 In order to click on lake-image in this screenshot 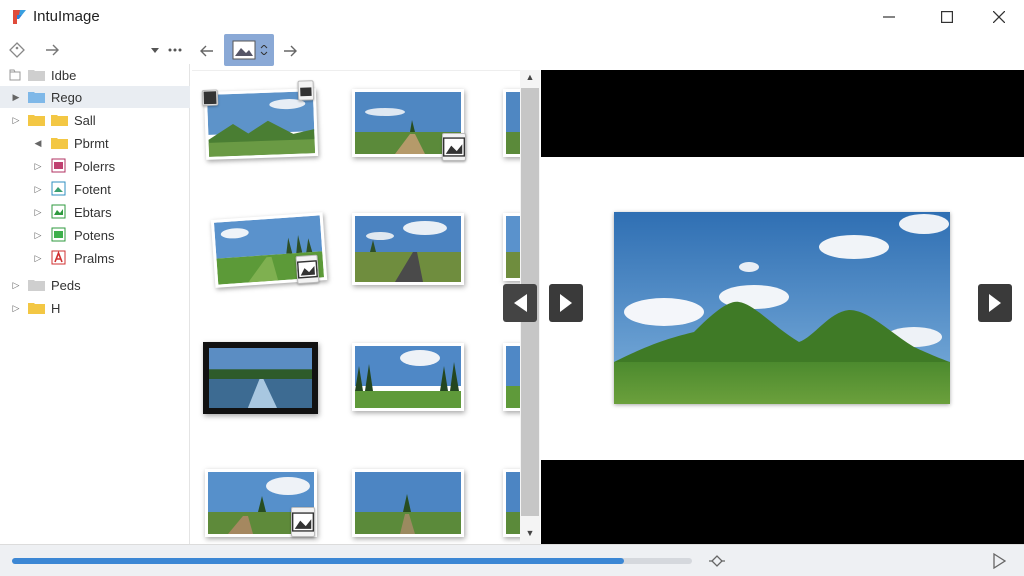, I will do `click(260, 378)`.